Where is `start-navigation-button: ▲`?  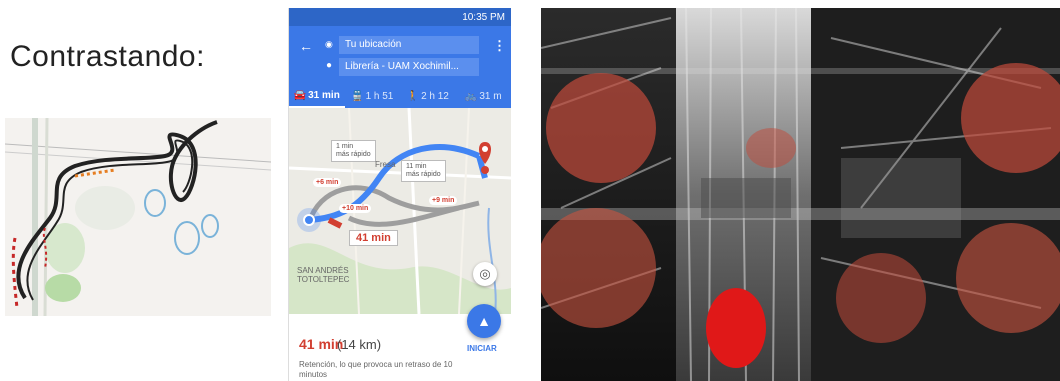
start-navigation-button: ▲ is located at coordinates (484, 321).